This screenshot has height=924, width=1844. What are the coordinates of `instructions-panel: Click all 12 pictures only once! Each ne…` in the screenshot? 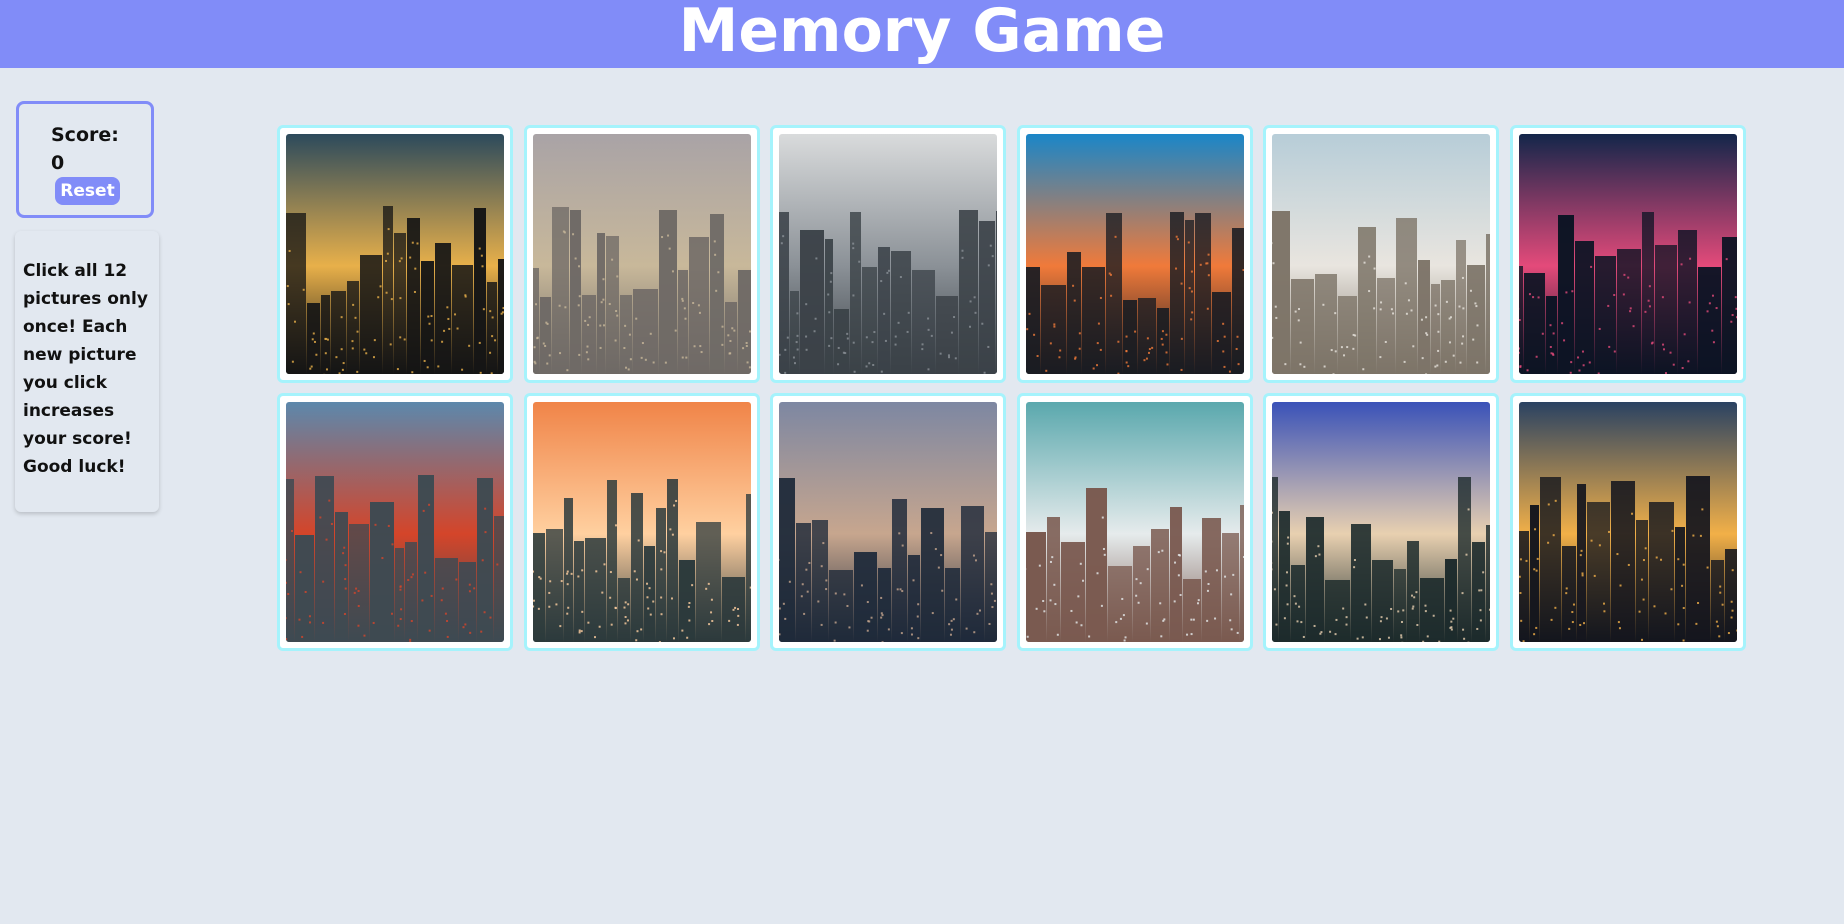 It's located at (87, 371).